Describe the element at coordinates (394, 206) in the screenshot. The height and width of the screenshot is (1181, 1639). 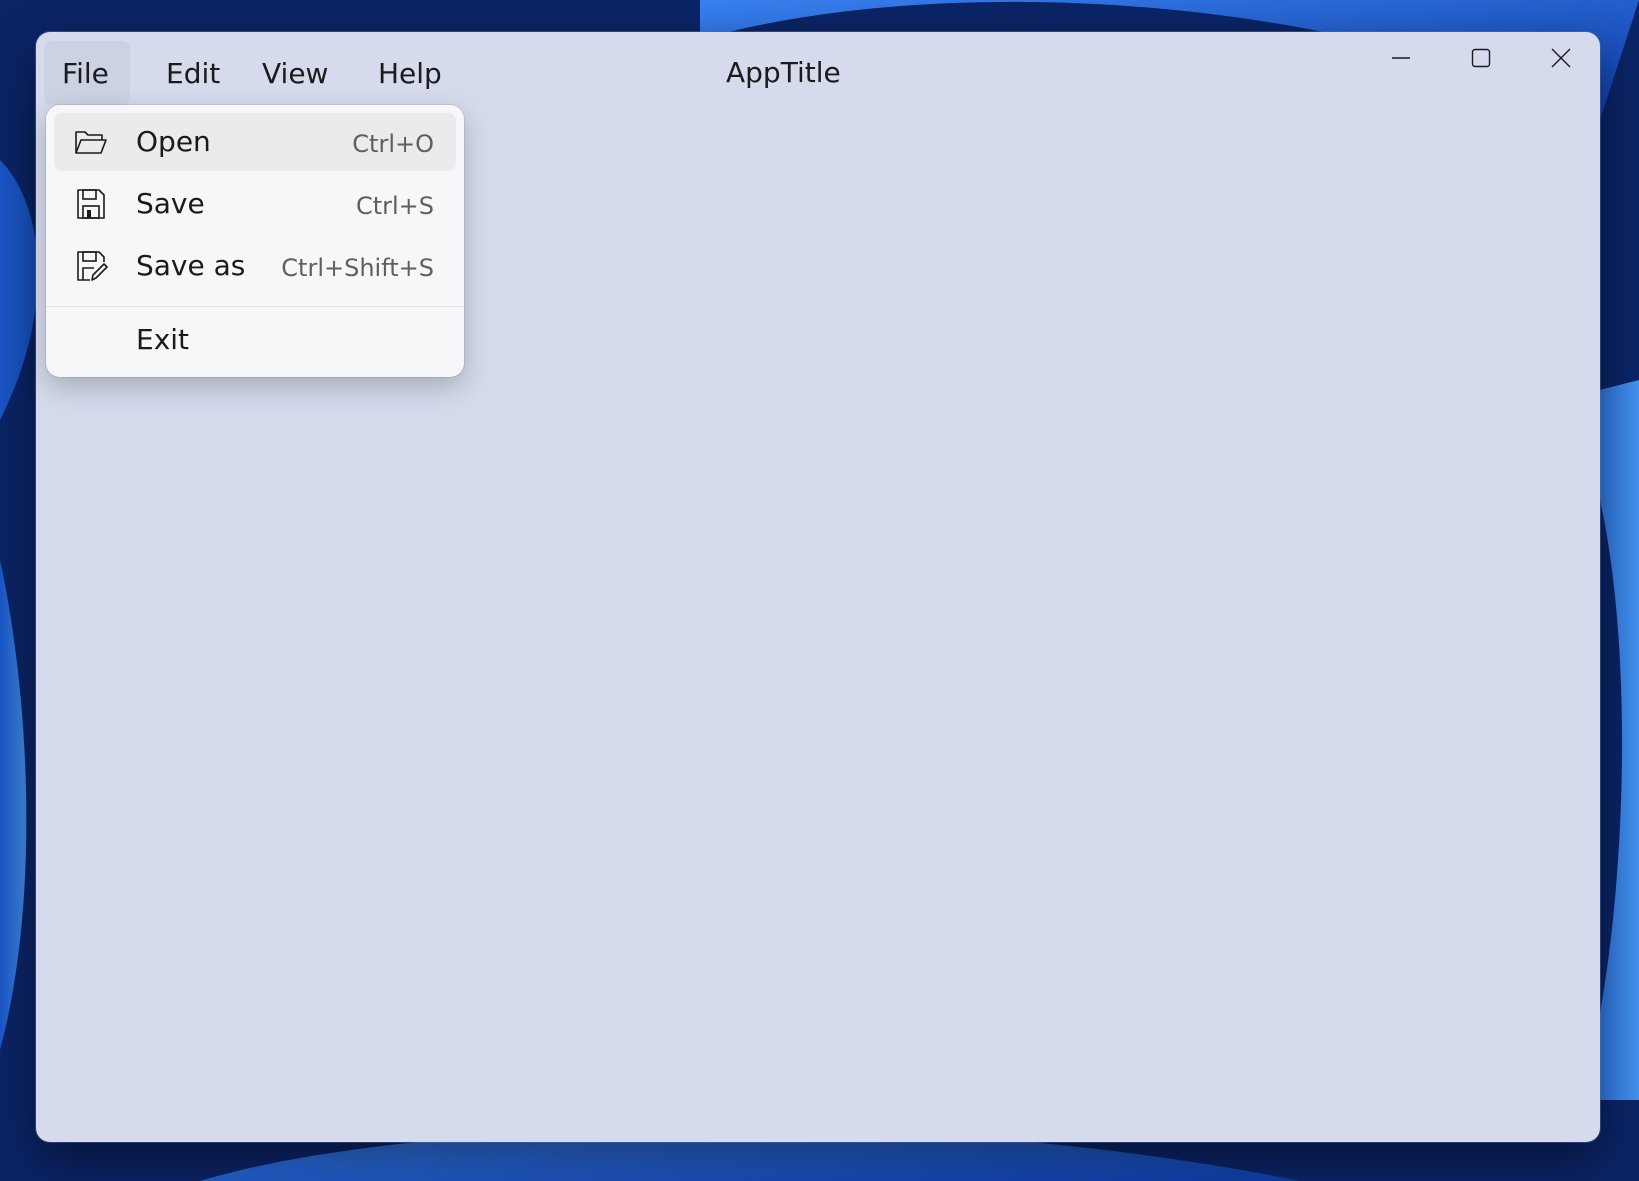
I see `menu-item-save-shortcut: Ctrl+S` at that location.